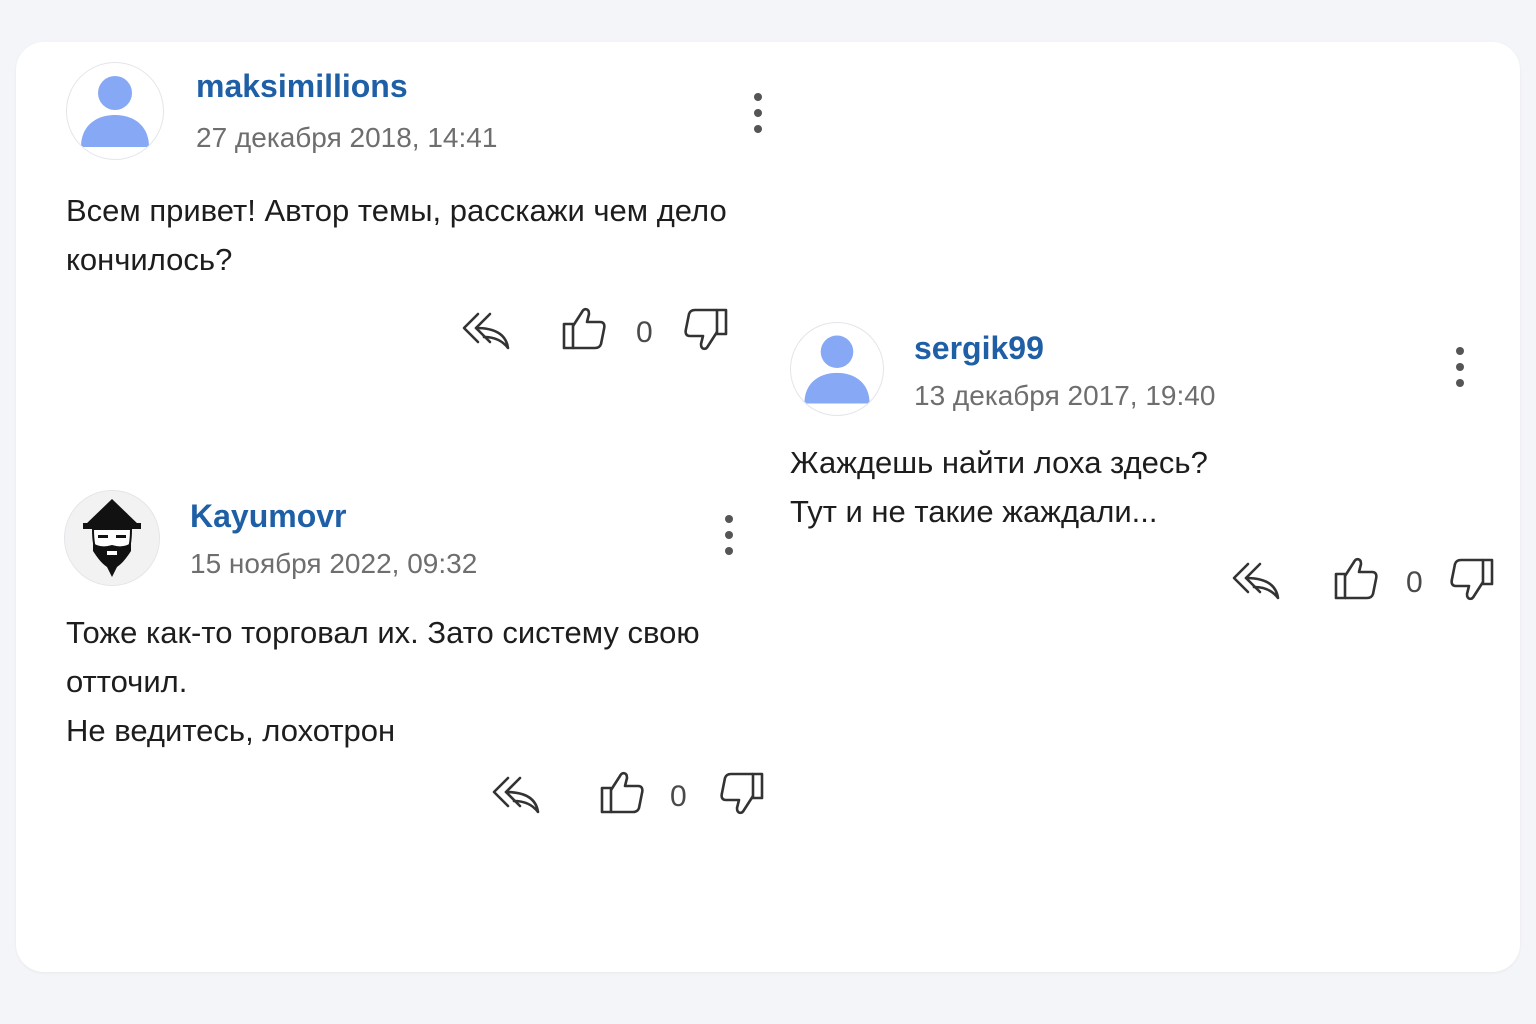 The width and height of the screenshot is (1536, 1024). I want to click on comment-date: 13 декабря 2017, 19:40, so click(1065, 395).